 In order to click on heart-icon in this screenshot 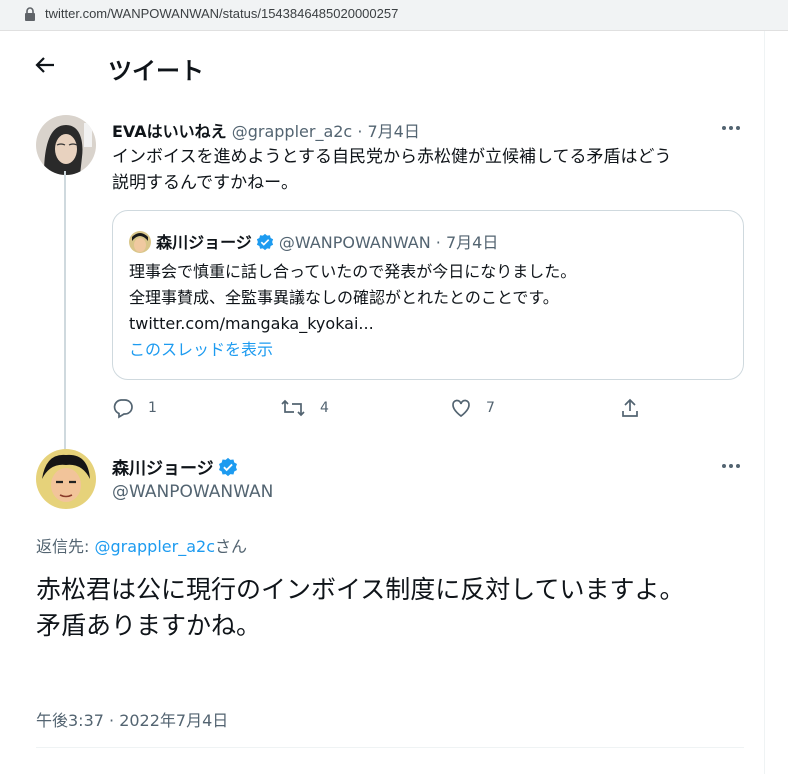, I will do `click(461, 408)`.